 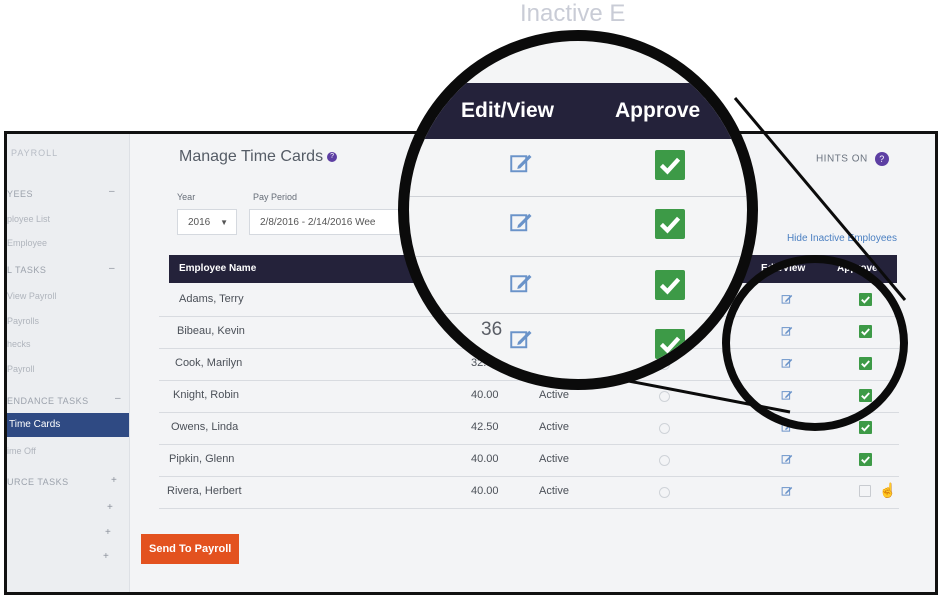 I want to click on year-value: 2016, so click(x=199, y=222).